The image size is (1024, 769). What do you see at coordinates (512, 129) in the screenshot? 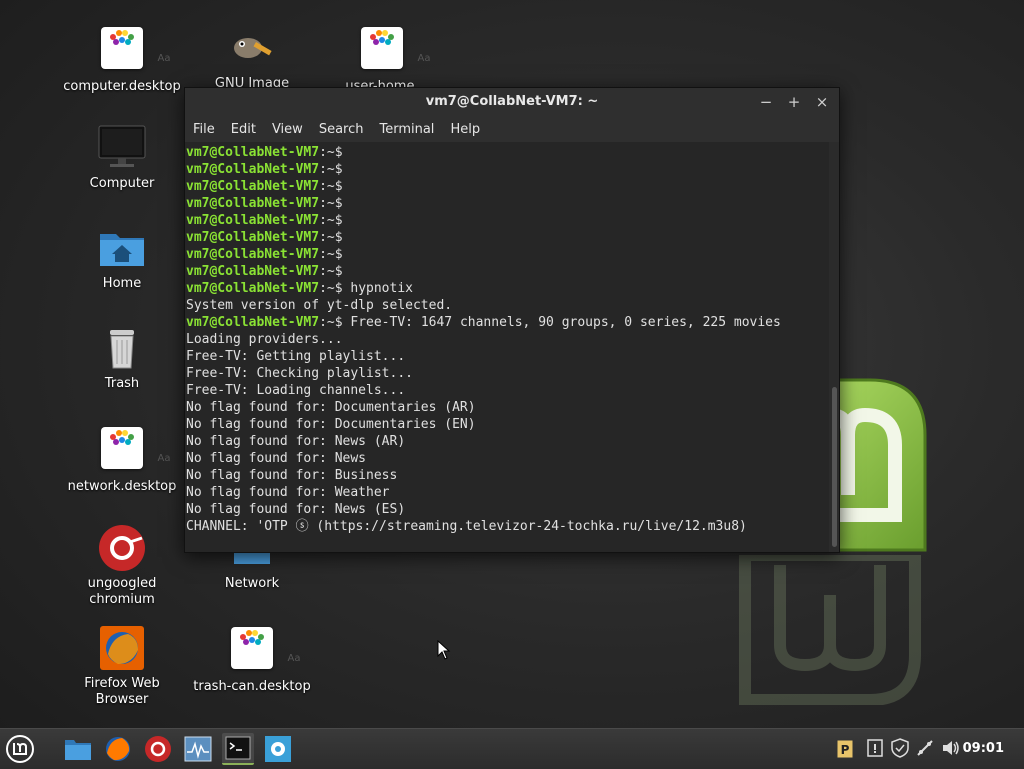
I see `terminal-menubar: File Edit View Search Terminal Help` at bounding box center [512, 129].